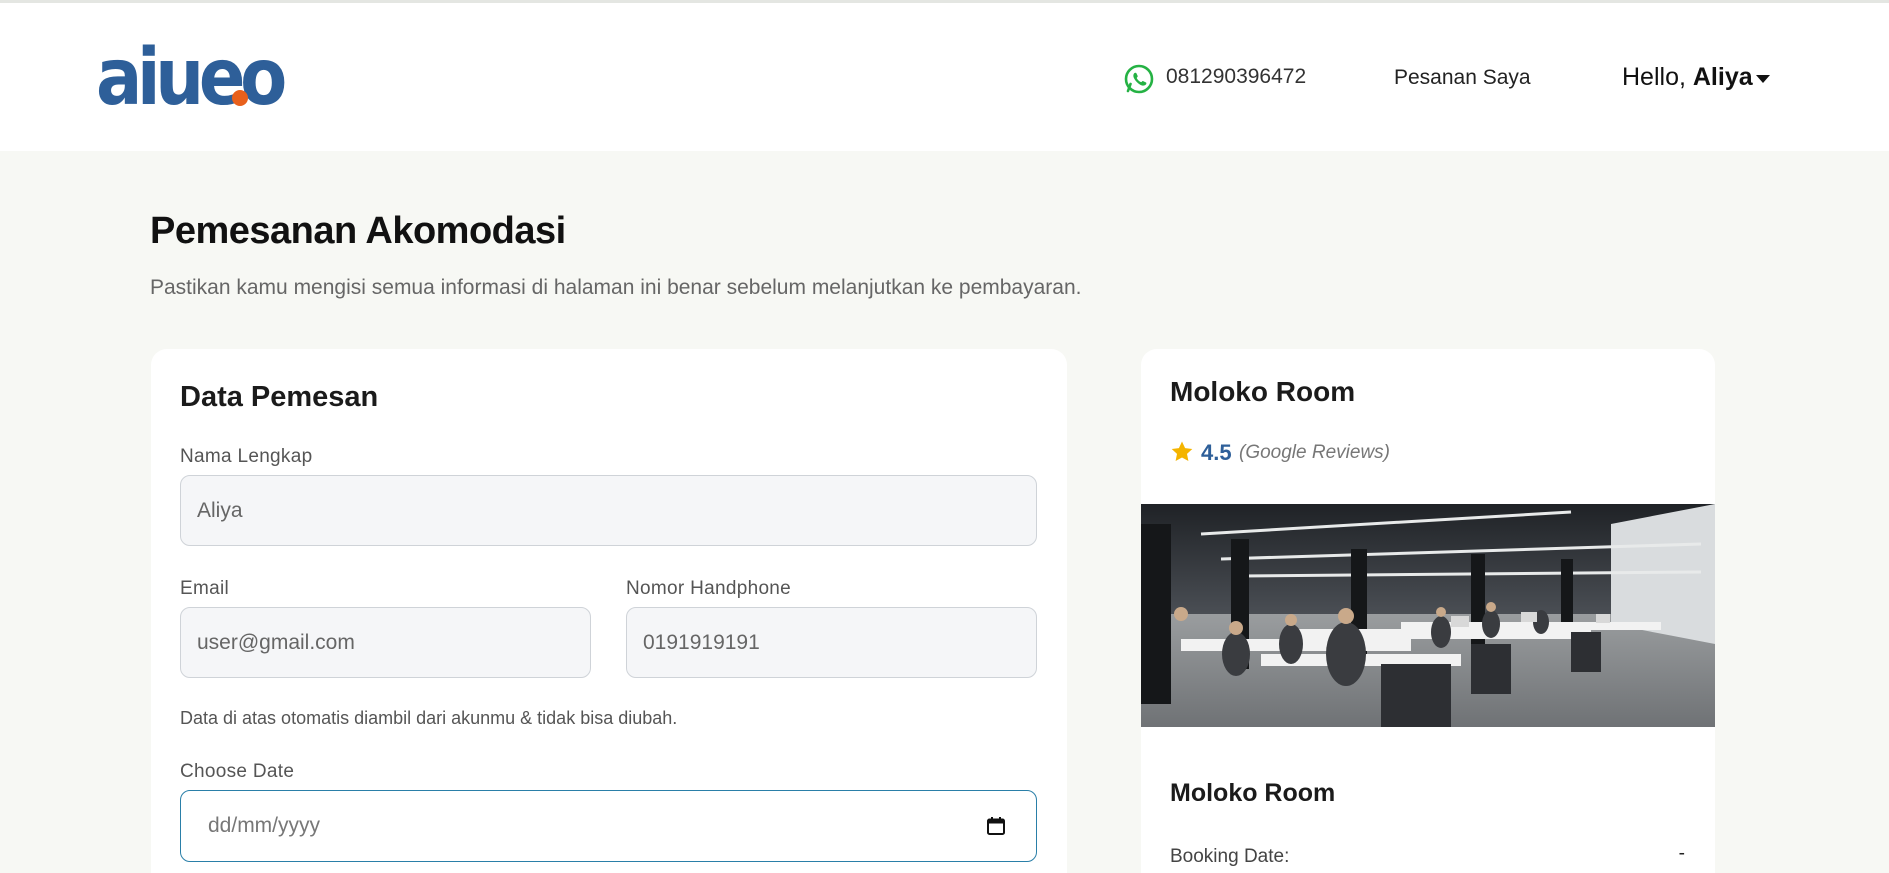  Describe the element at coordinates (385, 642) in the screenshot. I see `email-field: user@gmail.com` at that location.